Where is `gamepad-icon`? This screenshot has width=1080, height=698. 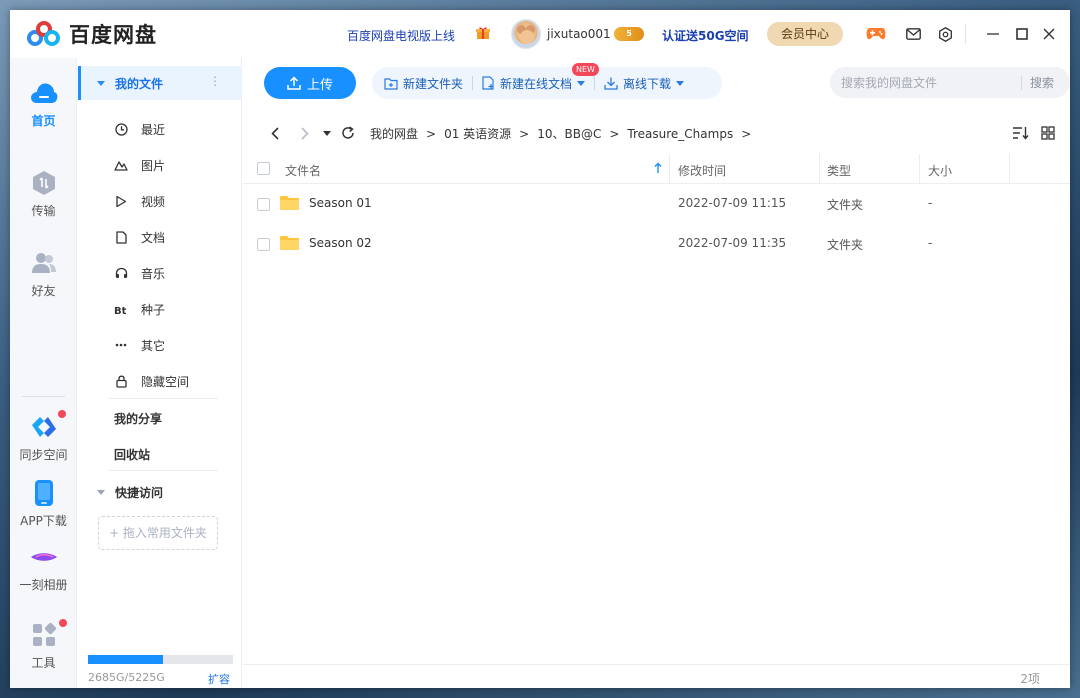 gamepad-icon is located at coordinates (876, 34).